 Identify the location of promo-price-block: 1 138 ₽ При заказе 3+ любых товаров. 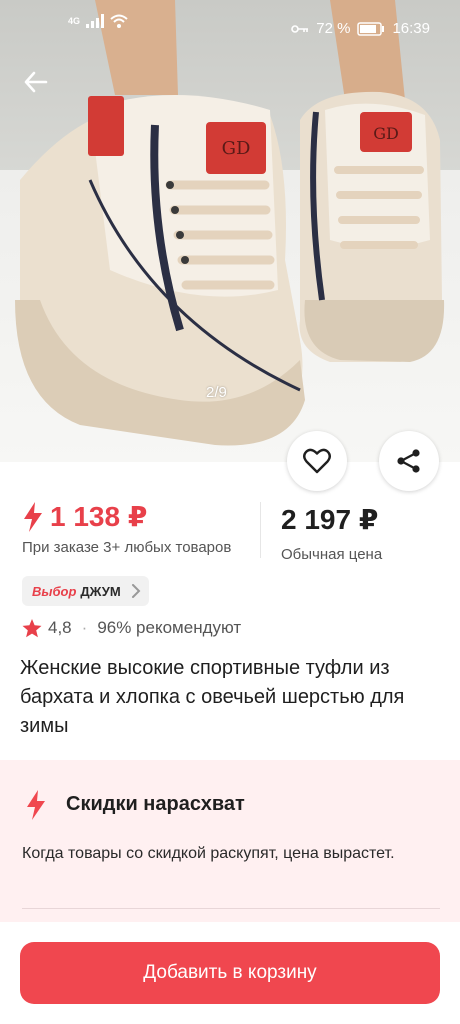
(126, 528).